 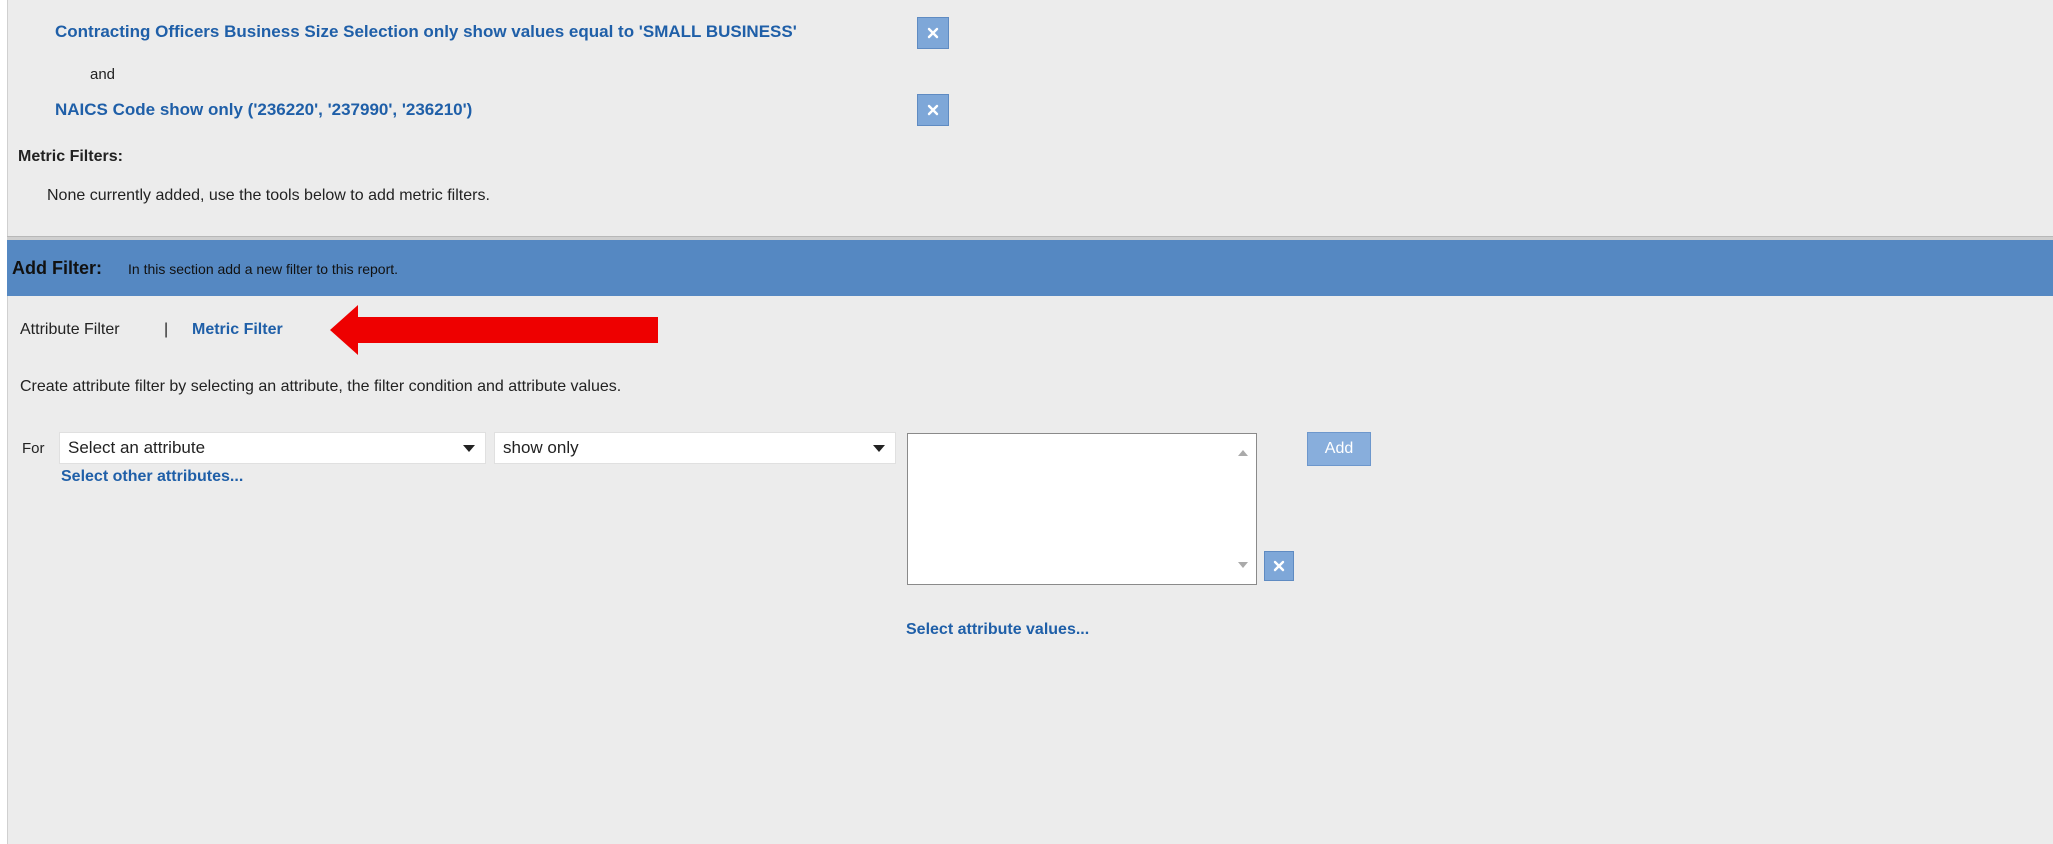 I want to click on add-button: Add, so click(x=1339, y=449).